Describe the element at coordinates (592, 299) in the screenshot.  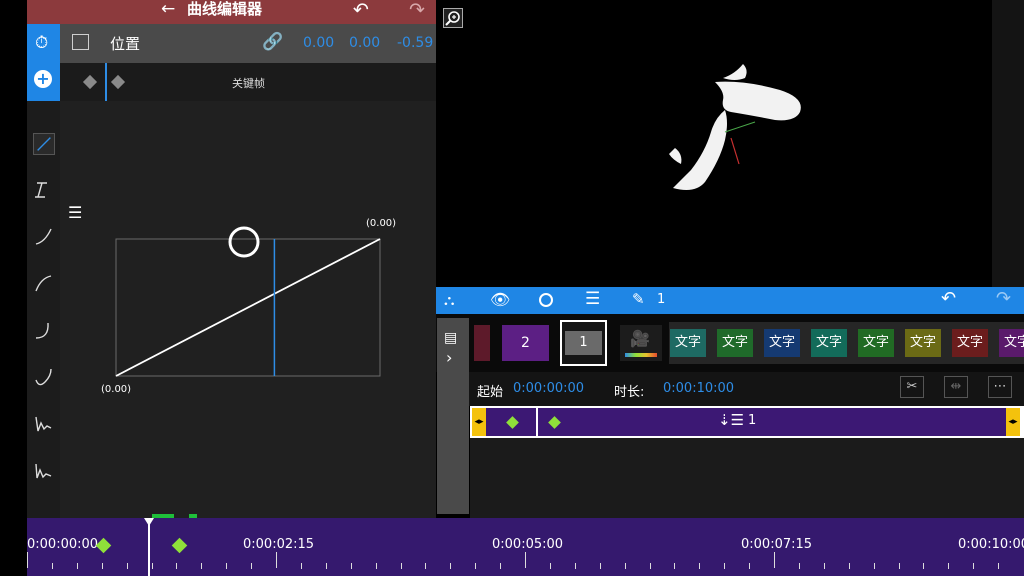
I see `list-icon: ☰` at that location.